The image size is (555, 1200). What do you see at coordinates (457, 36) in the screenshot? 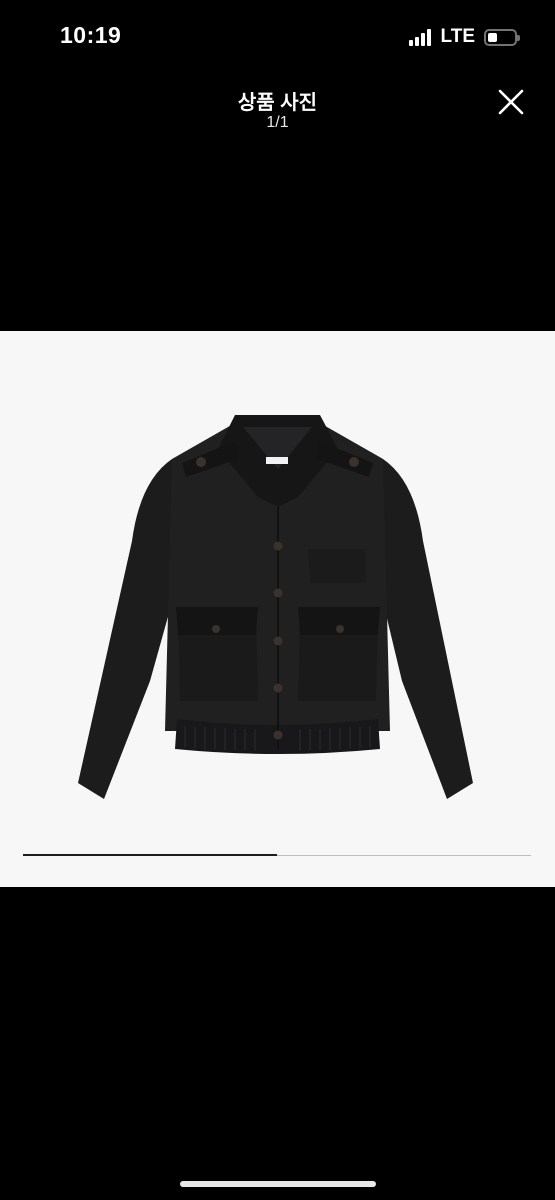
I see `network-type: LTE` at bounding box center [457, 36].